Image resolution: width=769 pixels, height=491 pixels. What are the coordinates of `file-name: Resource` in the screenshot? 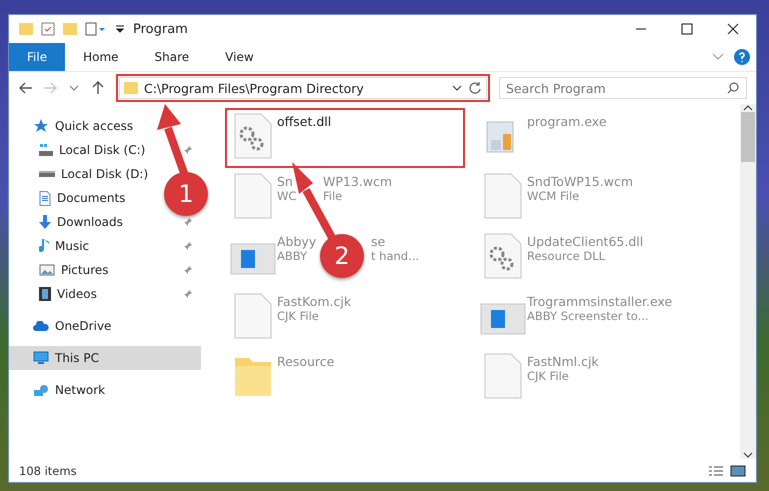 It's located at (305, 361).